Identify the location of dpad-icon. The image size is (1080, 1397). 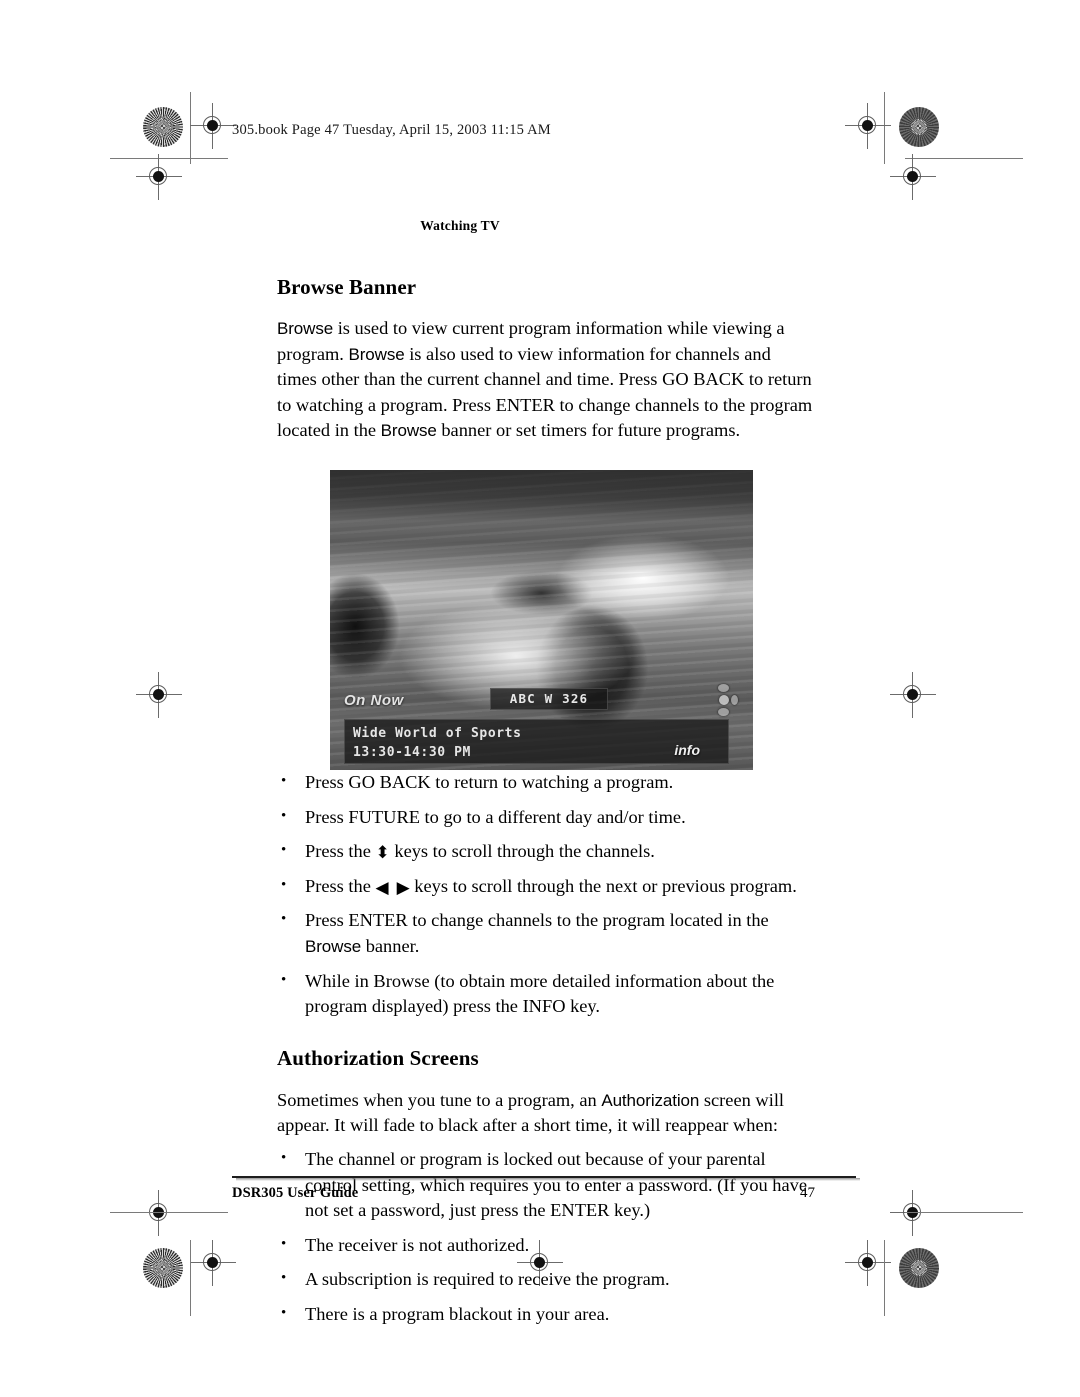
(724, 699).